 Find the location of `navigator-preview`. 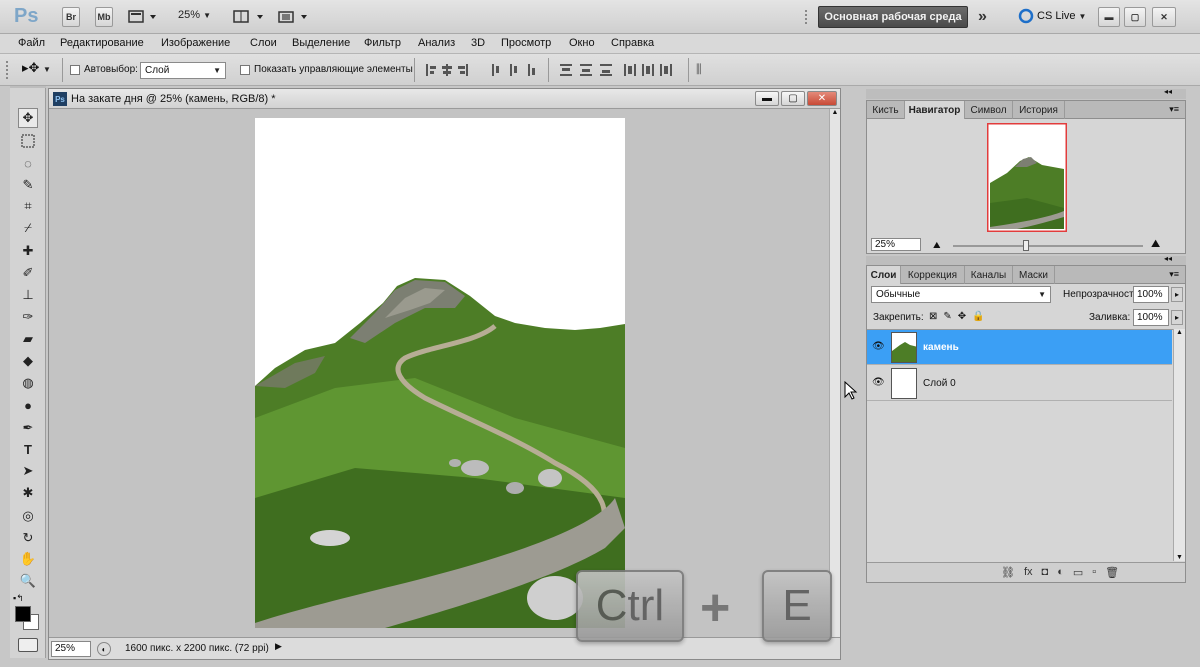

navigator-preview is located at coordinates (1027, 177).